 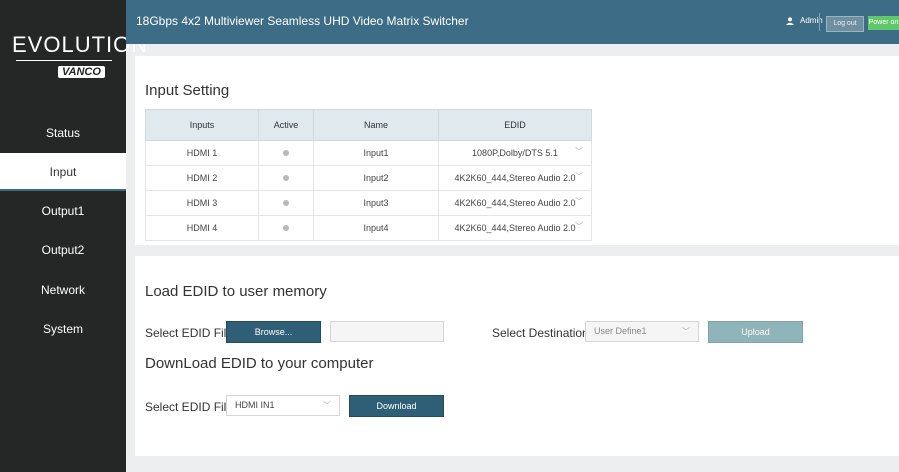 I want to click on logo-brand: VANCO, so click(x=81, y=72).